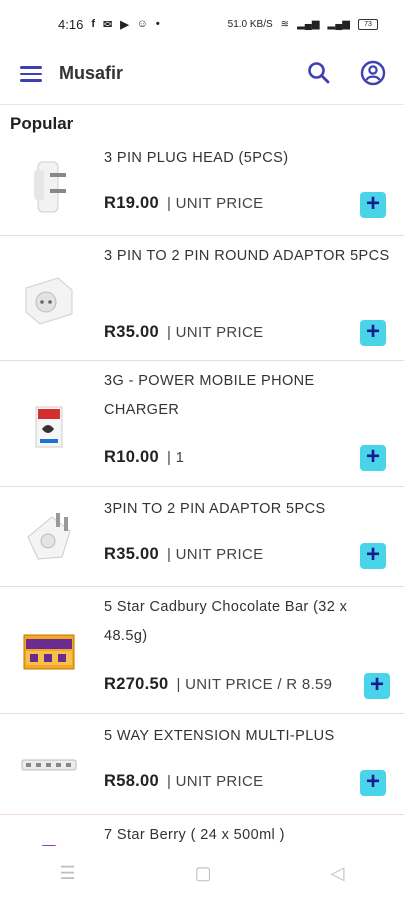 This screenshot has height=915, width=404. Describe the element at coordinates (254, 684) in the screenshot. I see `product-unit: | UNIT PRICE / R 8.59` at that location.